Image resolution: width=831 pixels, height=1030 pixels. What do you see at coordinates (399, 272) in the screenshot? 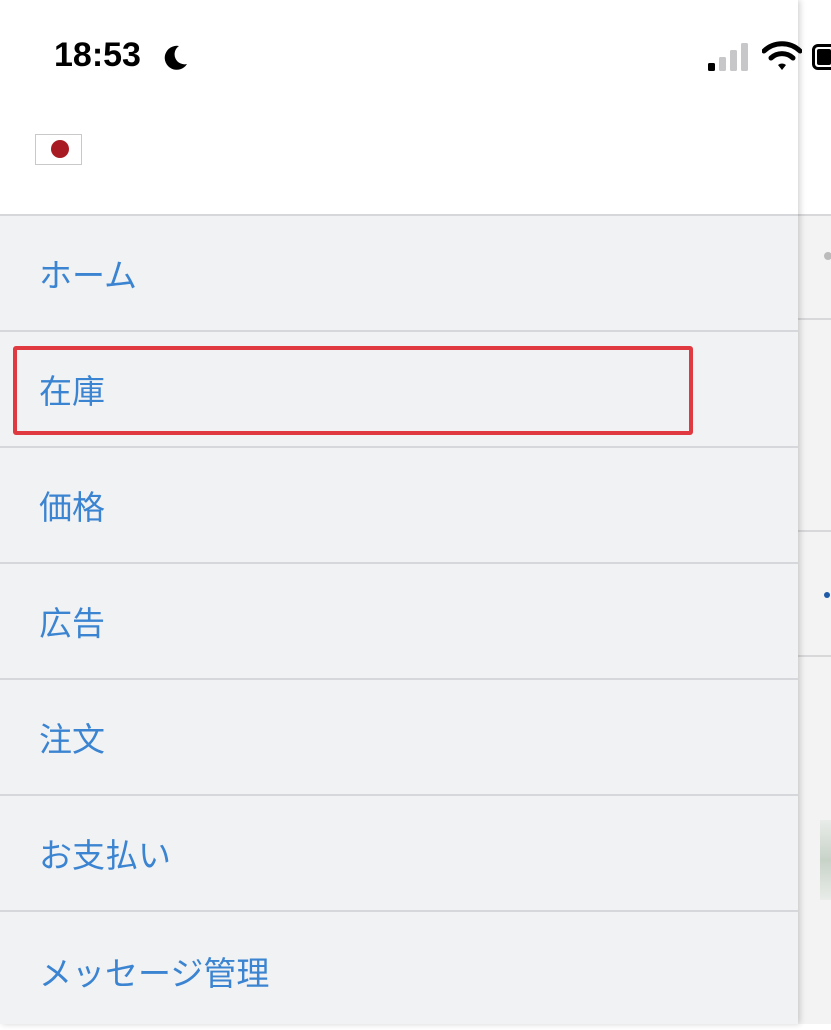
I see `menu-item-home: ホーム` at bounding box center [399, 272].